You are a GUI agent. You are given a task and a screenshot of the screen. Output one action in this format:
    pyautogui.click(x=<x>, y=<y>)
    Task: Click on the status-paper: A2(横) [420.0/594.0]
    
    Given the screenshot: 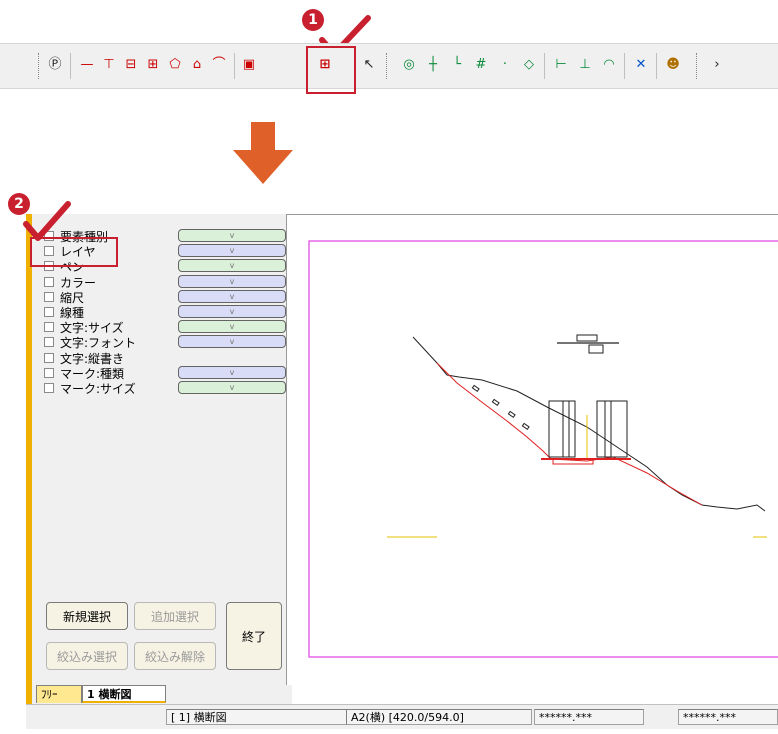 What is the action you would take?
    pyautogui.click(x=439, y=717)
    